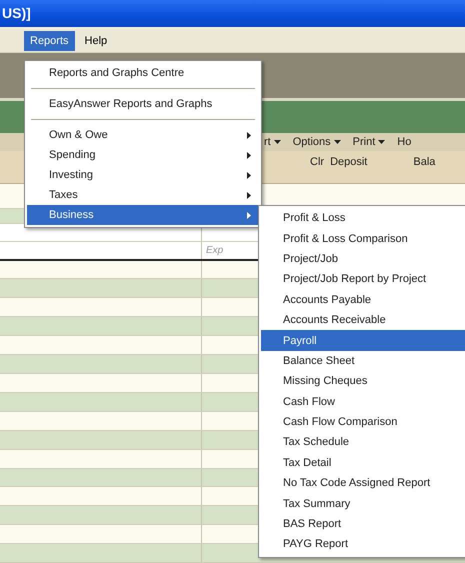 The width and height of the screenshot is (465, 563). What do you see at coordinates (143, 73) in the screenshot?
I see `menu-item: Reports and Graphs Centre` at bounding box center [143, 73].